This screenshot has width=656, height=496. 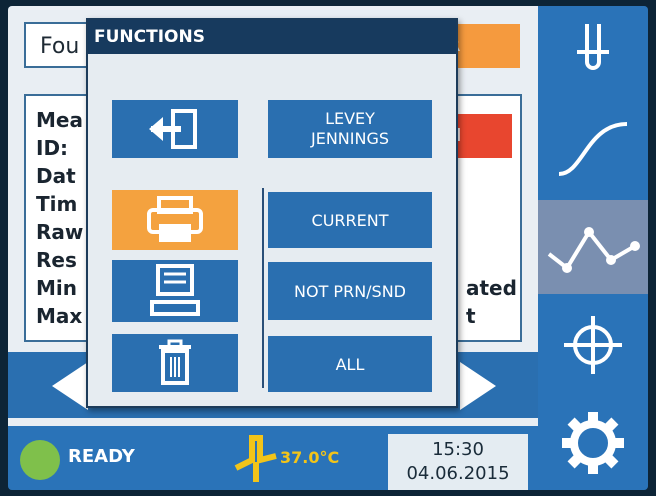 I want to click on temperature-readout: 37.0°C, so click(x=310, y=457).